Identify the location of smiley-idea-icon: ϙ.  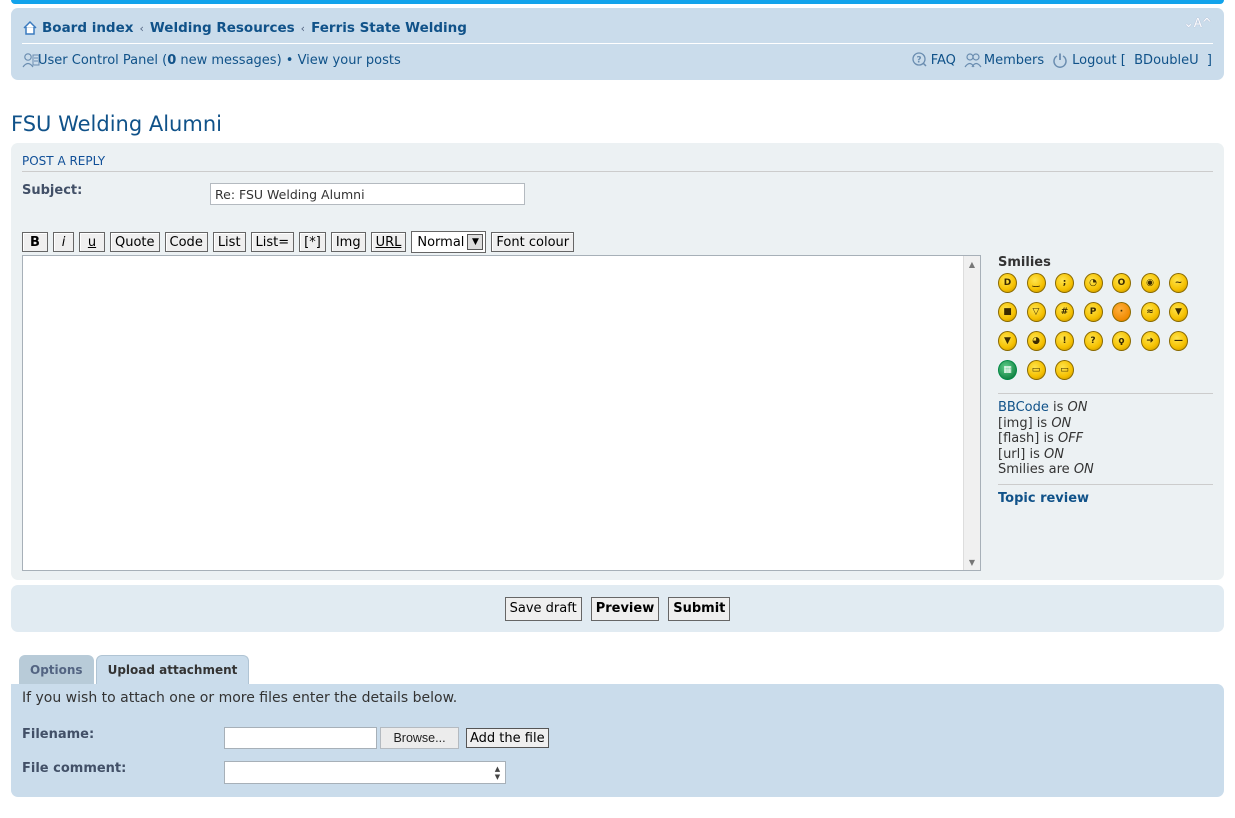
(1121, 341).